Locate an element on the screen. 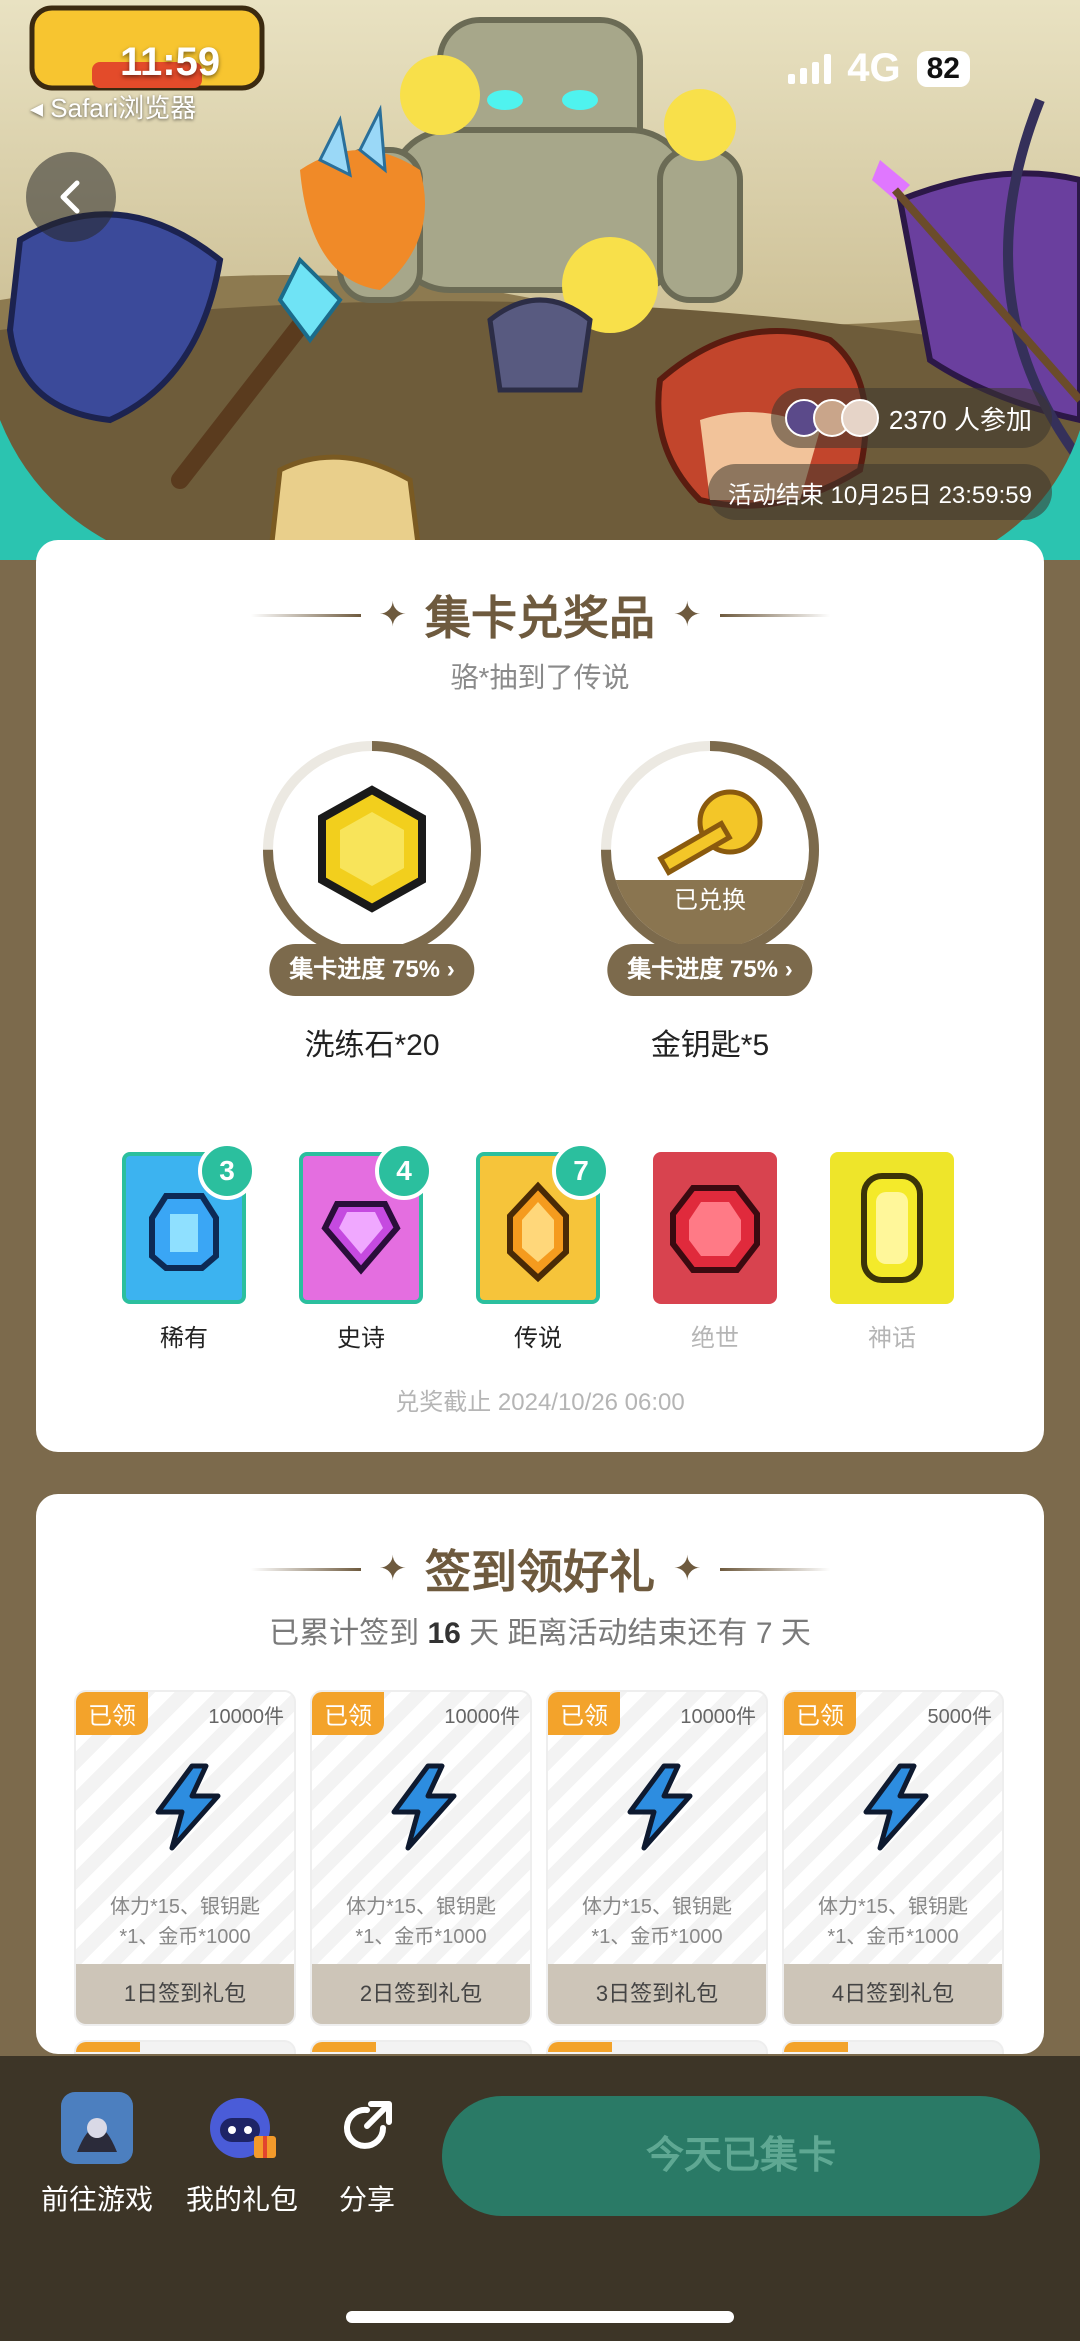 Image resolution: width=1080 pixels, height=2341 pixels. gem-card-face: 7 is located at coordinates (543, 1223).